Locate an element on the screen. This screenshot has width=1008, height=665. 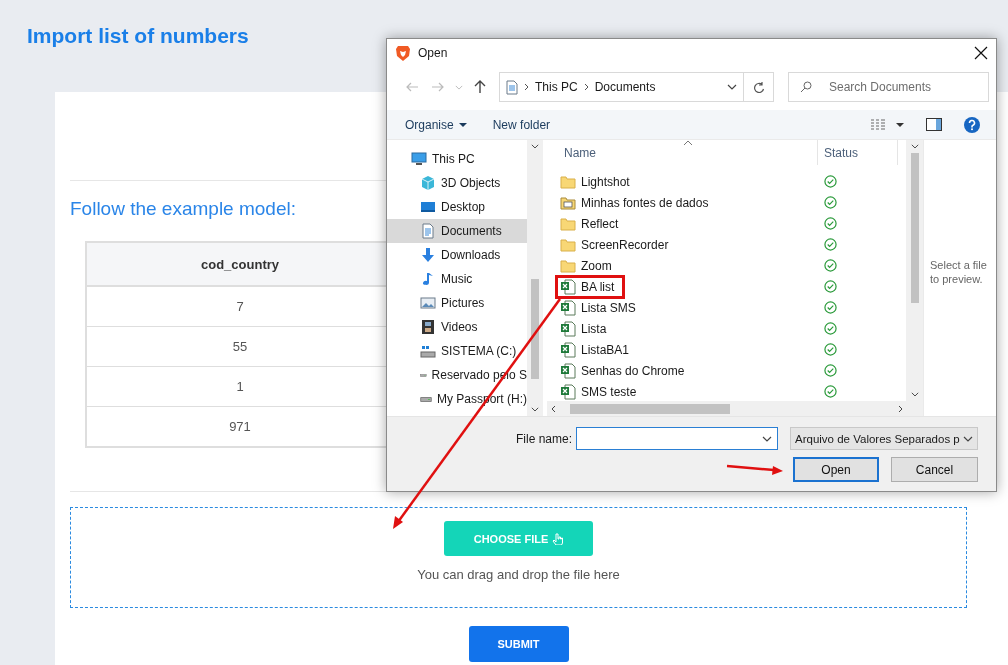
nav-item: Documents is located at coordinates (457, 231).